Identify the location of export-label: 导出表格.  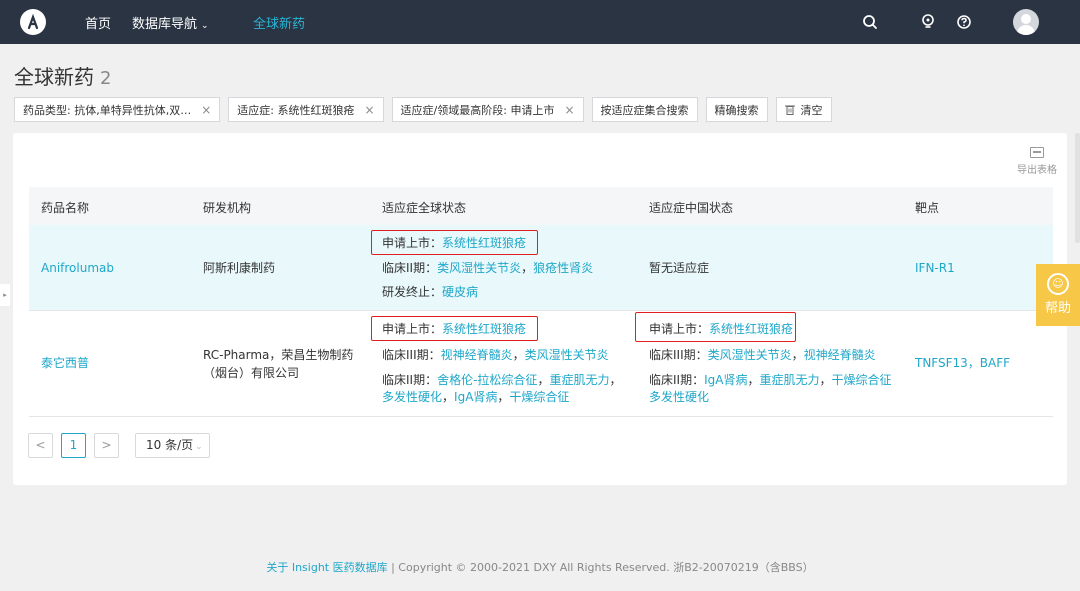
(1037, 170).